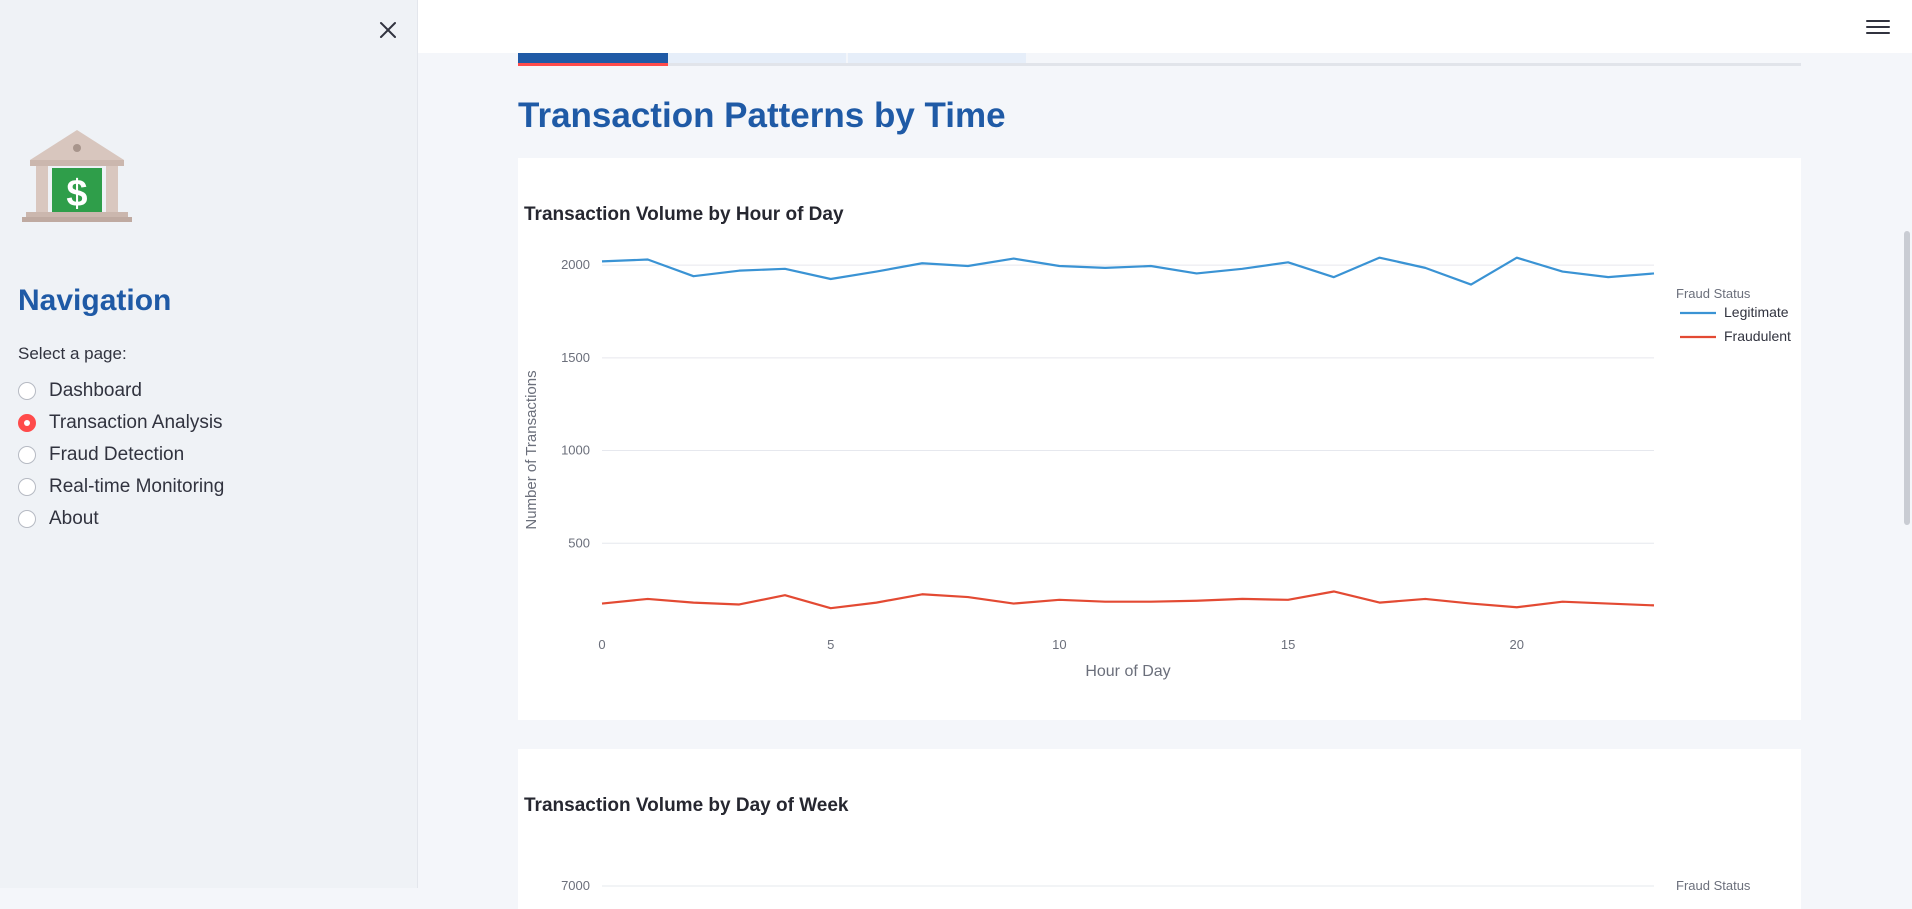 The image size is (1912, 909). What do you see at coordinates (136, 423) in the screenshot?
I see `radio-label: Transaction Analysis` at bounding box center [136, 423].